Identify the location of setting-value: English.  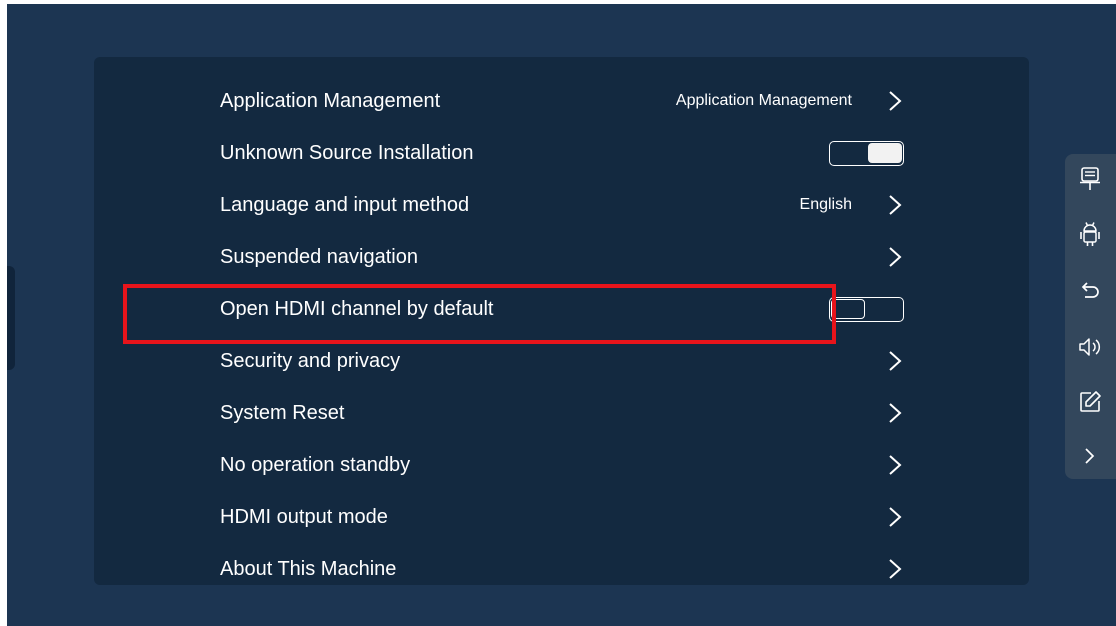
(825, 204).